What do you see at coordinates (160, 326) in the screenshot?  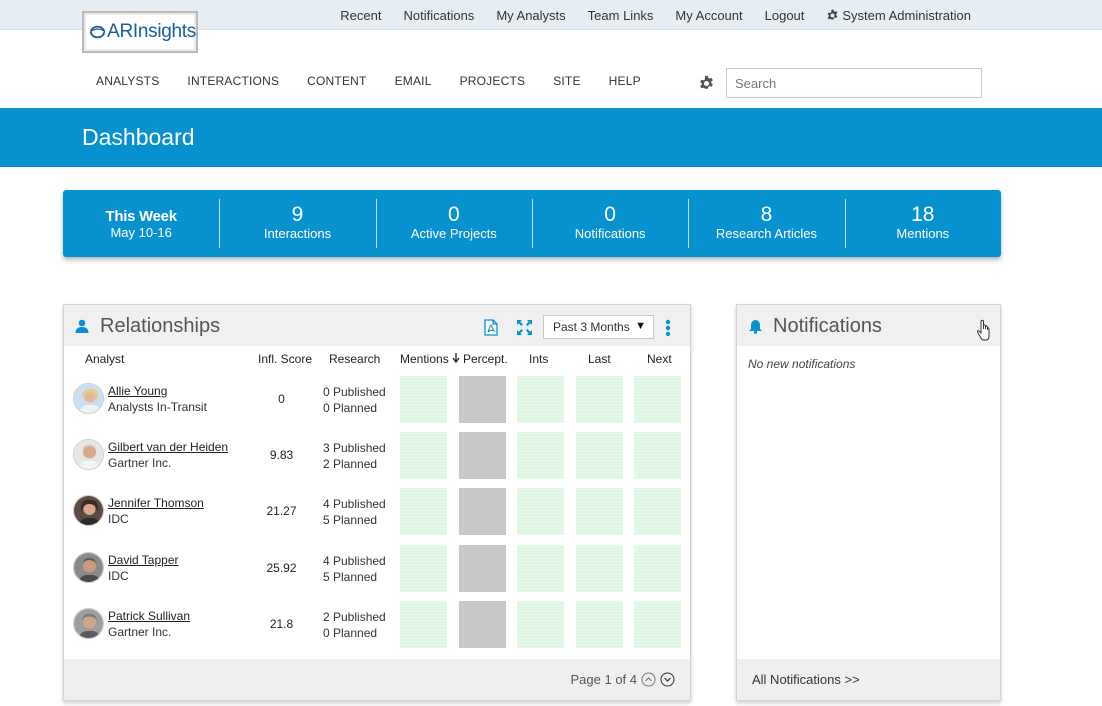 I see `relationships-title: Relationships` at bounding box center [160, 326].